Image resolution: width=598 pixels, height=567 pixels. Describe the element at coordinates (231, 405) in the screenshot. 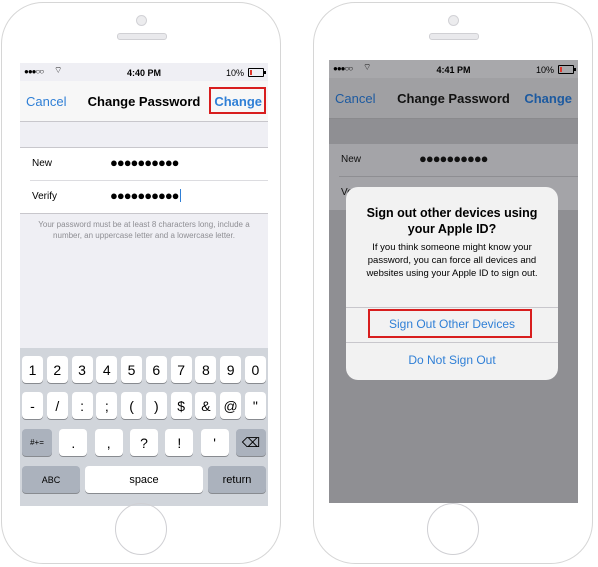

I see `key-at: @` at that location.